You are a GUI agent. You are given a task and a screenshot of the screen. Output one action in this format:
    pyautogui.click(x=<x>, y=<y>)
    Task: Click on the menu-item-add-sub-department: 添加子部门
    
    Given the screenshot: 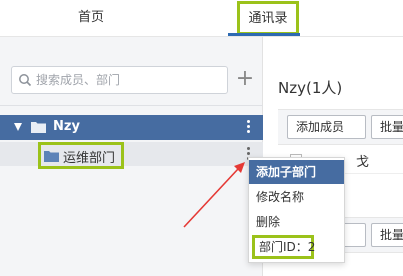 What is the action you would take?
    pyautogui.click(x=296, y=172)
    